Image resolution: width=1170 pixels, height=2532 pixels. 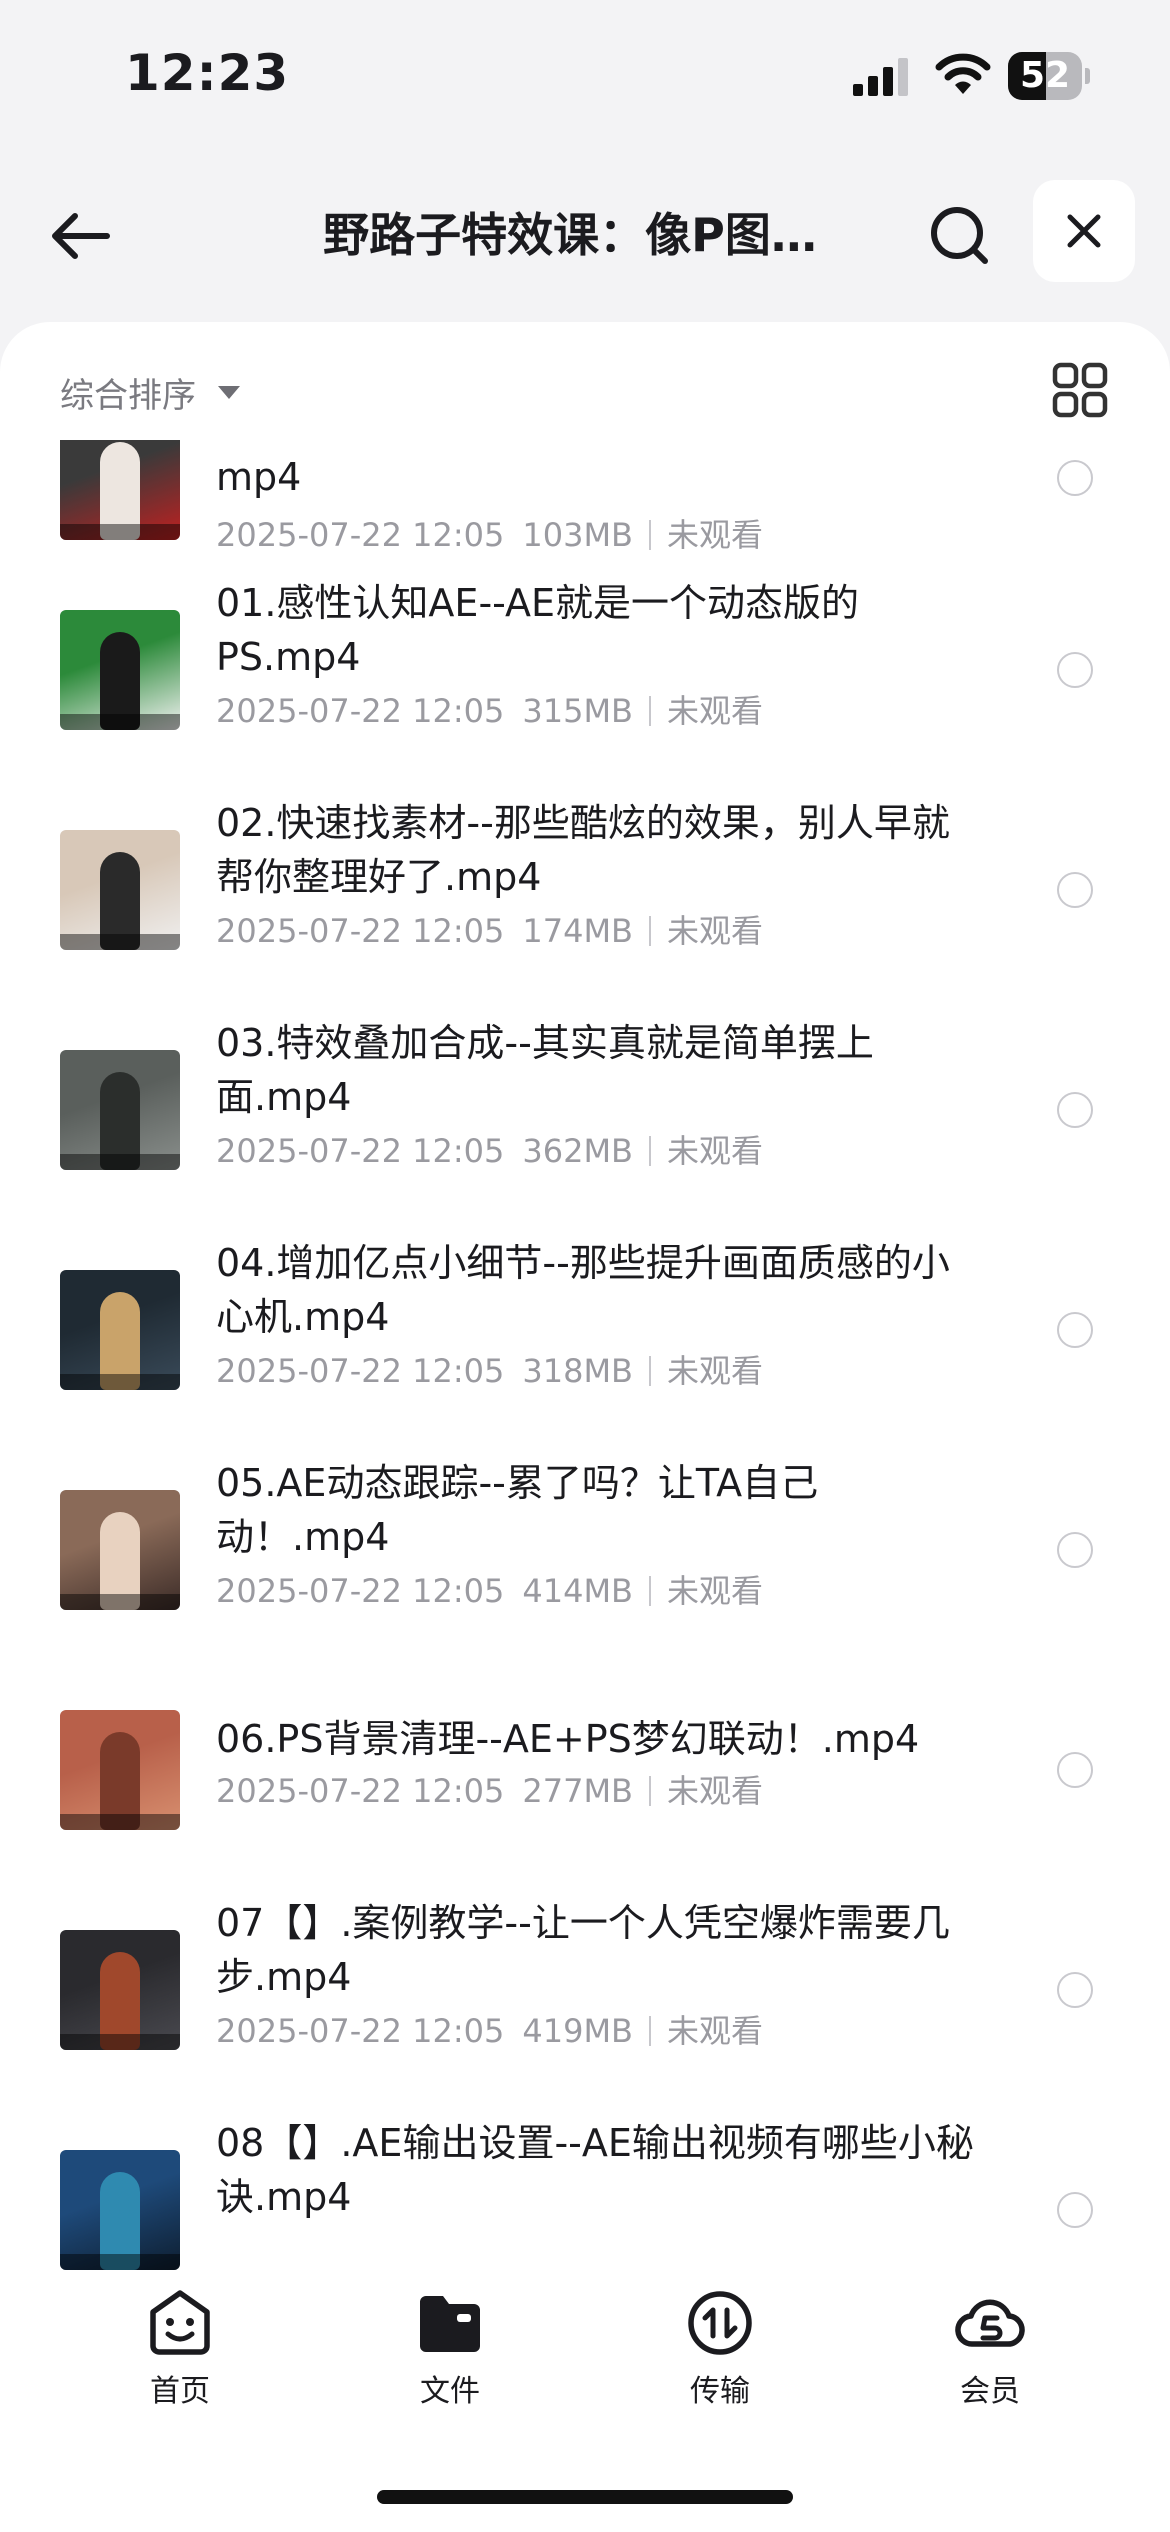 I want to click on sort-label: 综合排序, so click(x=128, y=395).